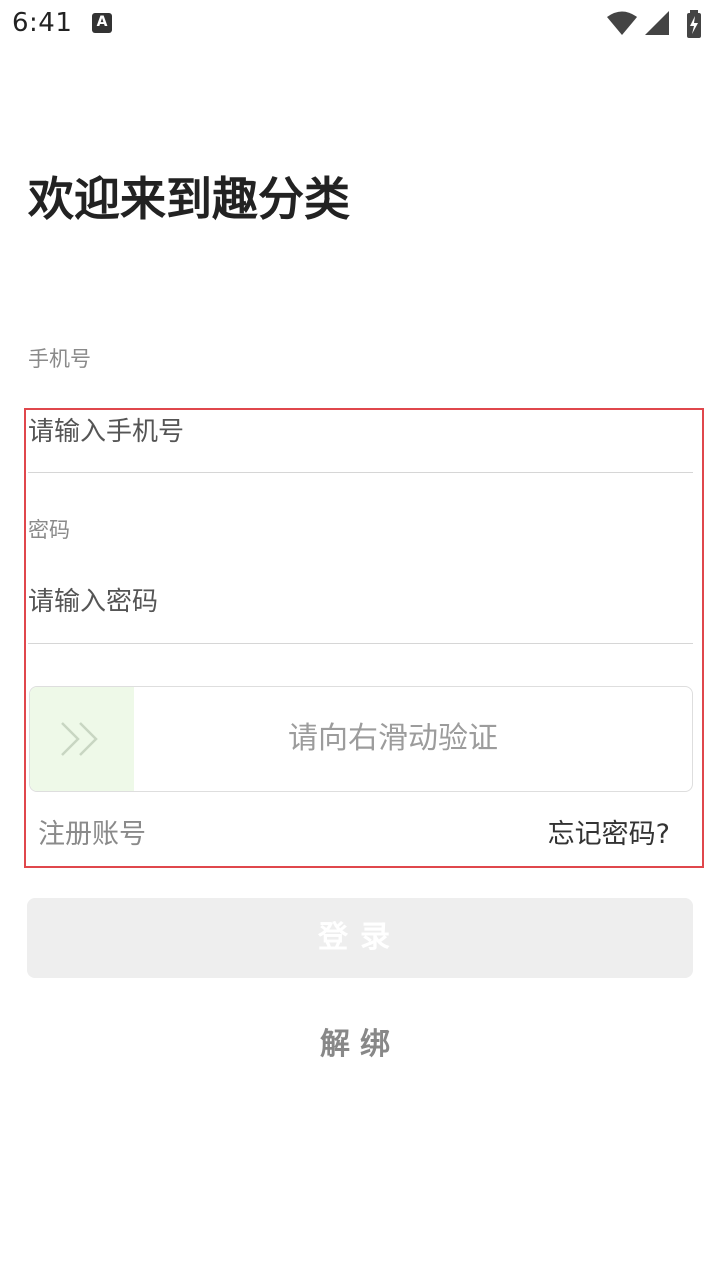 The image size is (720, 1280). Describe the element at coordinates (360, 1045) in the screenshot. I see `unbind-button: 解绑` at that location.